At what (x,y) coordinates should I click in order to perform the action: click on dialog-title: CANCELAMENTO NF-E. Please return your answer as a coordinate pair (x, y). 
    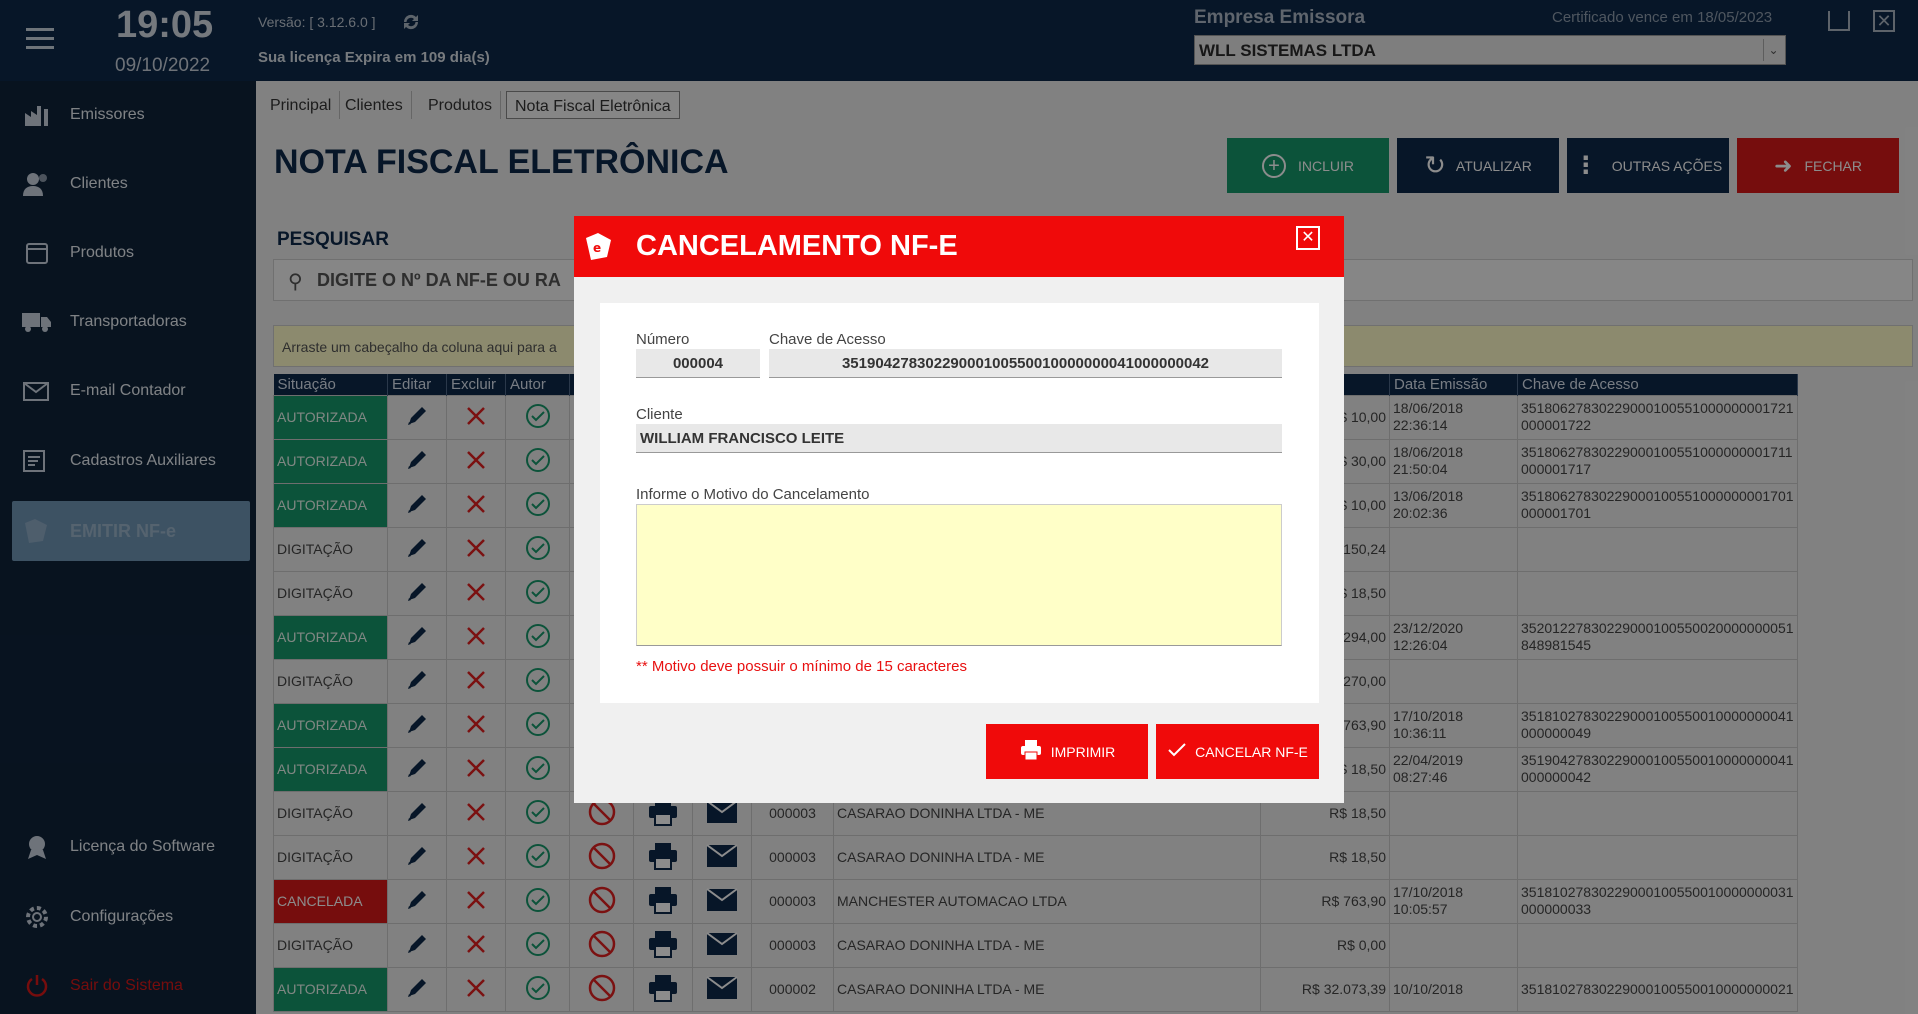
    Looking at the image, I should click on (797, 246).